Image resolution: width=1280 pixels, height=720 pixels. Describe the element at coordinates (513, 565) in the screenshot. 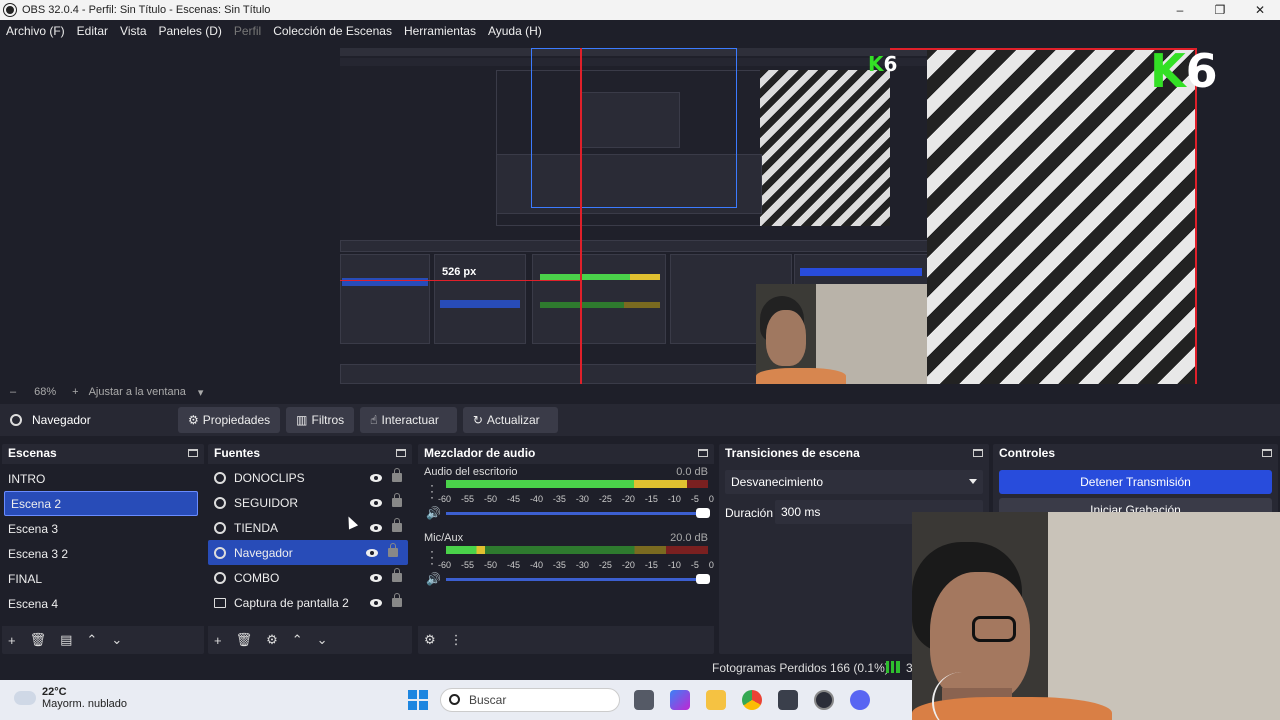

I see `tick-label: -45` at that location.